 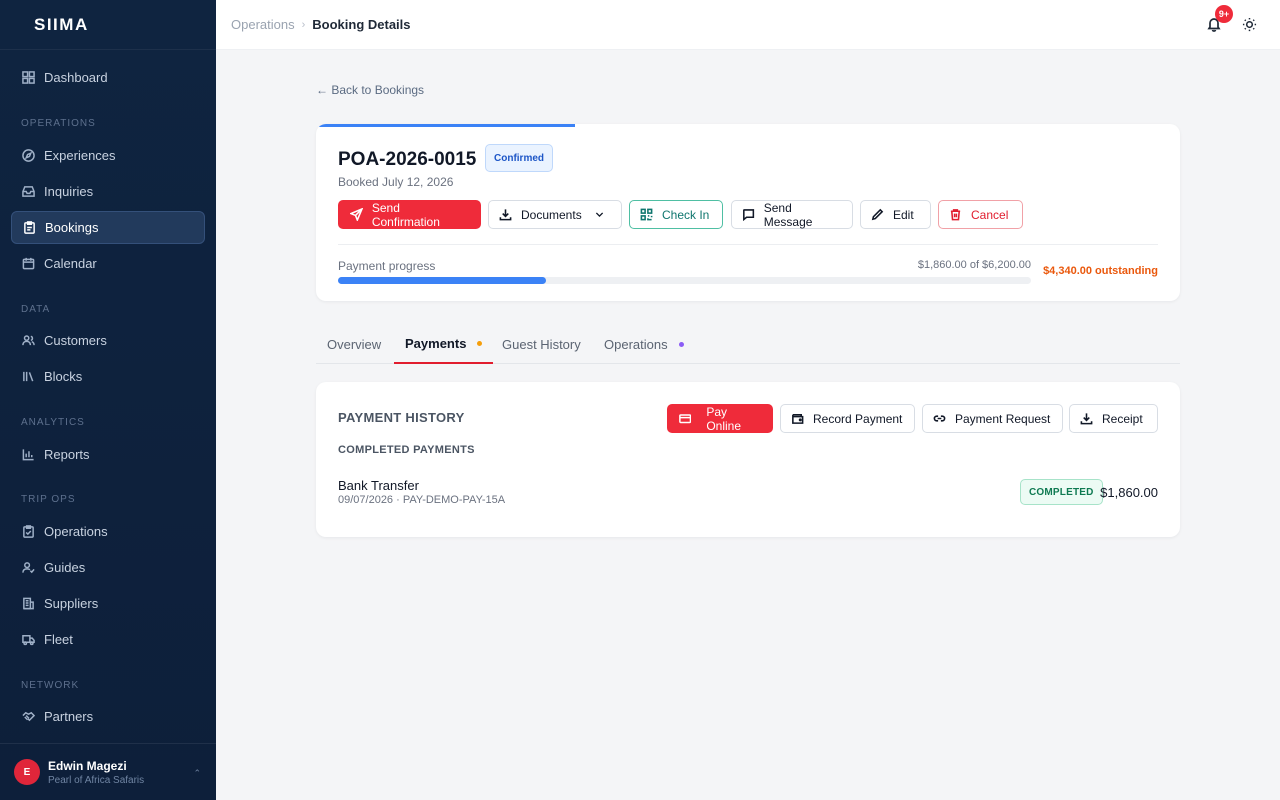 I want to click on payment-progress-fill, so click(x=442, y=280).